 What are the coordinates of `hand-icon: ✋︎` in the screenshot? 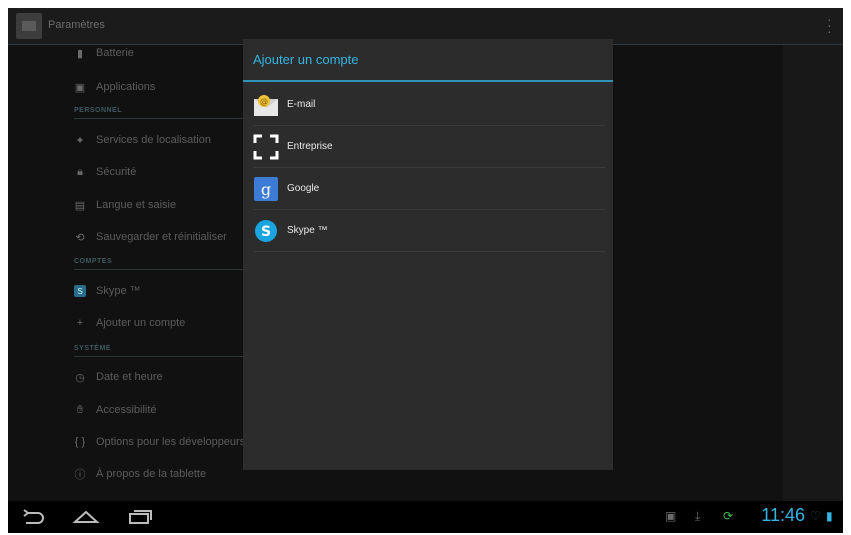 It's located at (80, 409).